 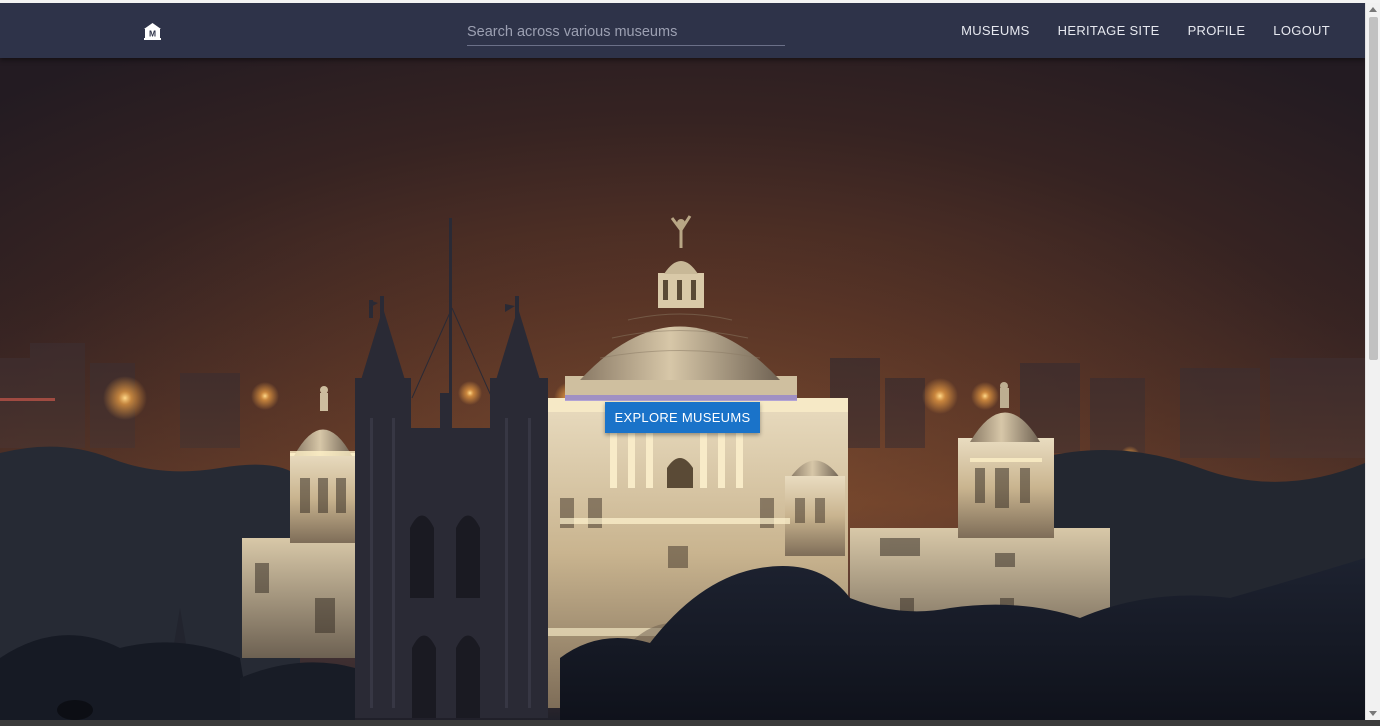 What do you see at coordinates (1373, 713) in the screenshot?
I see `scroll-down-arrow-icon` at bounding box center [1373, 713].